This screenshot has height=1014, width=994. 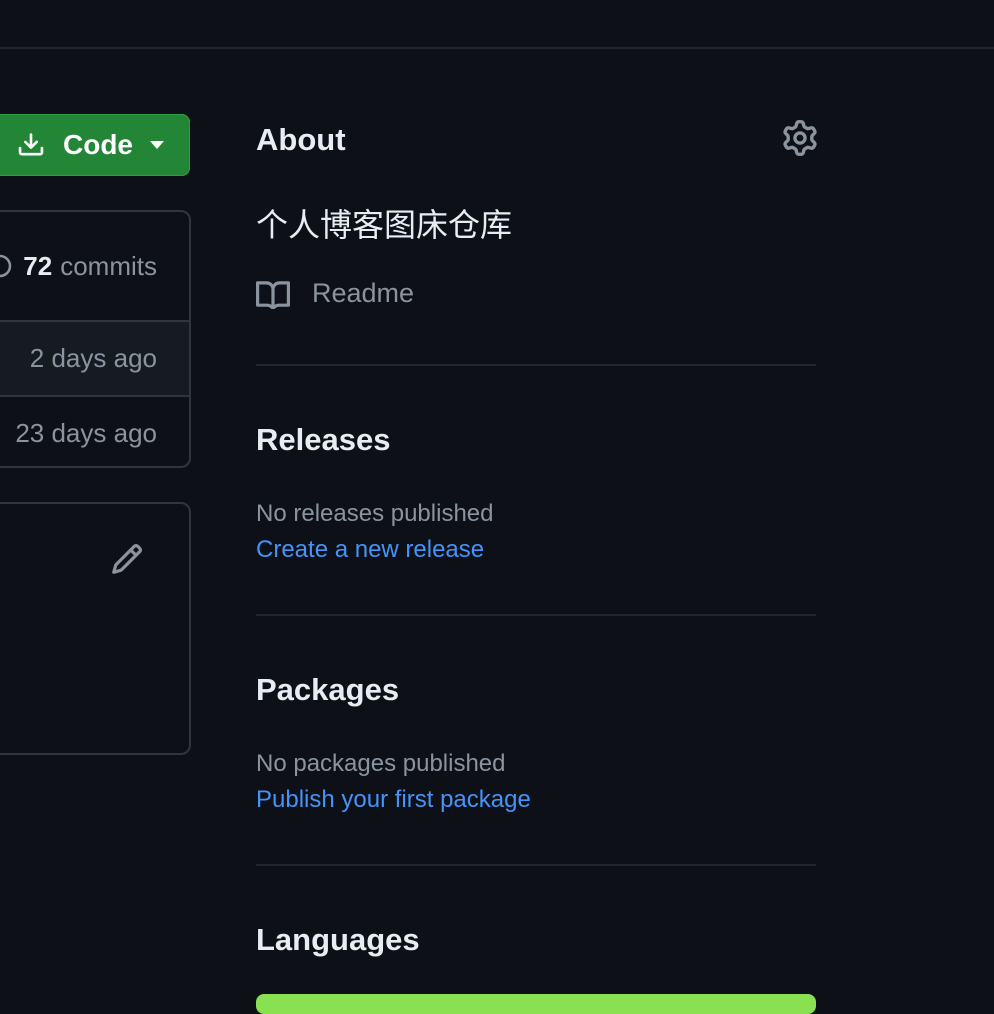 What do you see at coordinates (338, 939) in the screenshot?
I see `languages-heading: Languages` at bounding box center [338, 939].